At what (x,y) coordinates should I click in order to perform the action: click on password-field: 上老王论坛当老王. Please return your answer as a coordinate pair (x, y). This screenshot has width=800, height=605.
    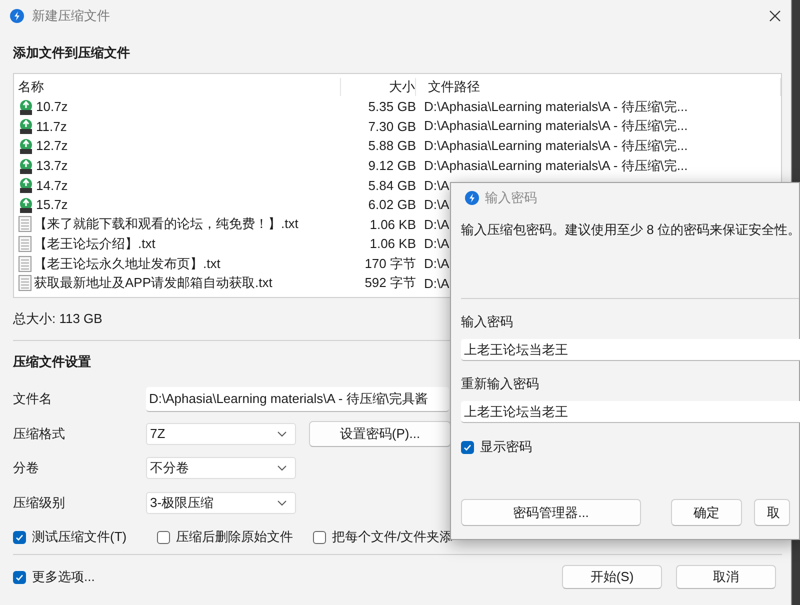
    Looking at the image, I should click on (630, 350).